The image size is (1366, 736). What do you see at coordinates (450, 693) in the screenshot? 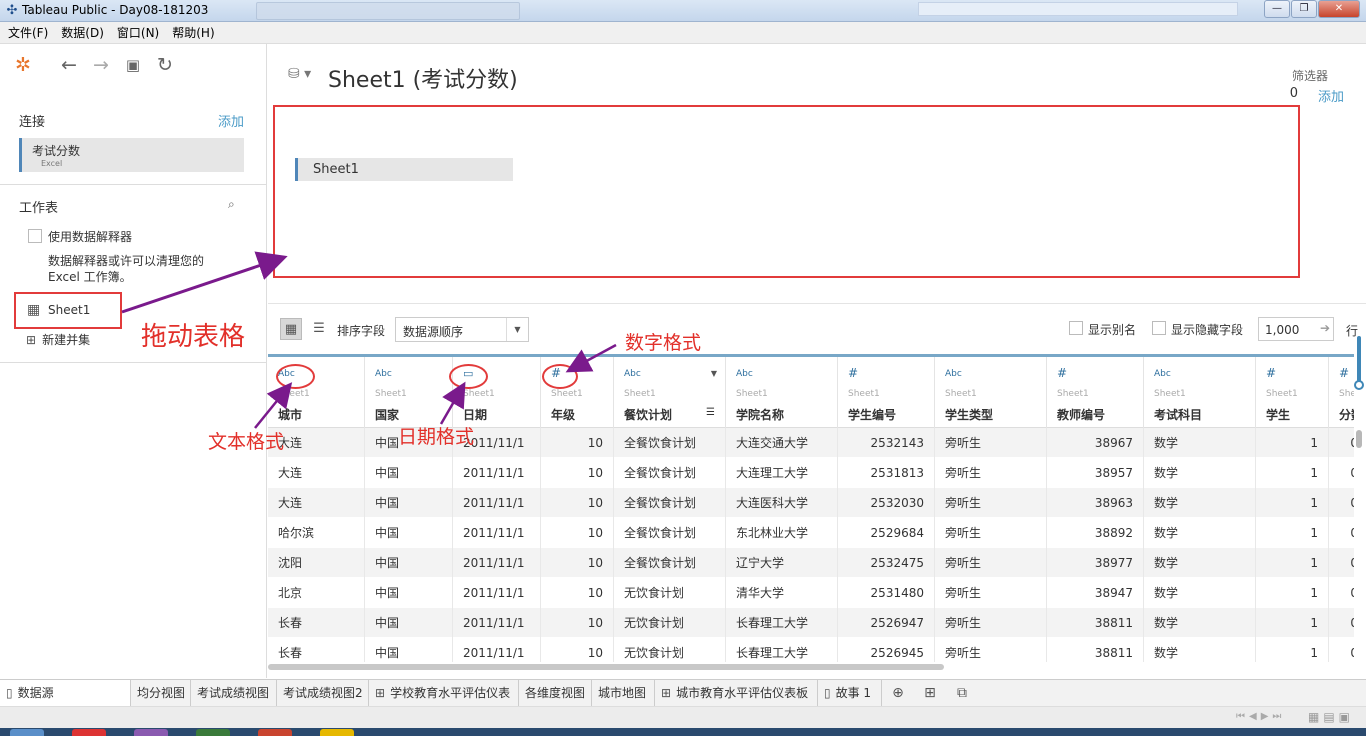
I see `tab-label: 学校教育水平评估仪表` at bounding box center [450, 693].